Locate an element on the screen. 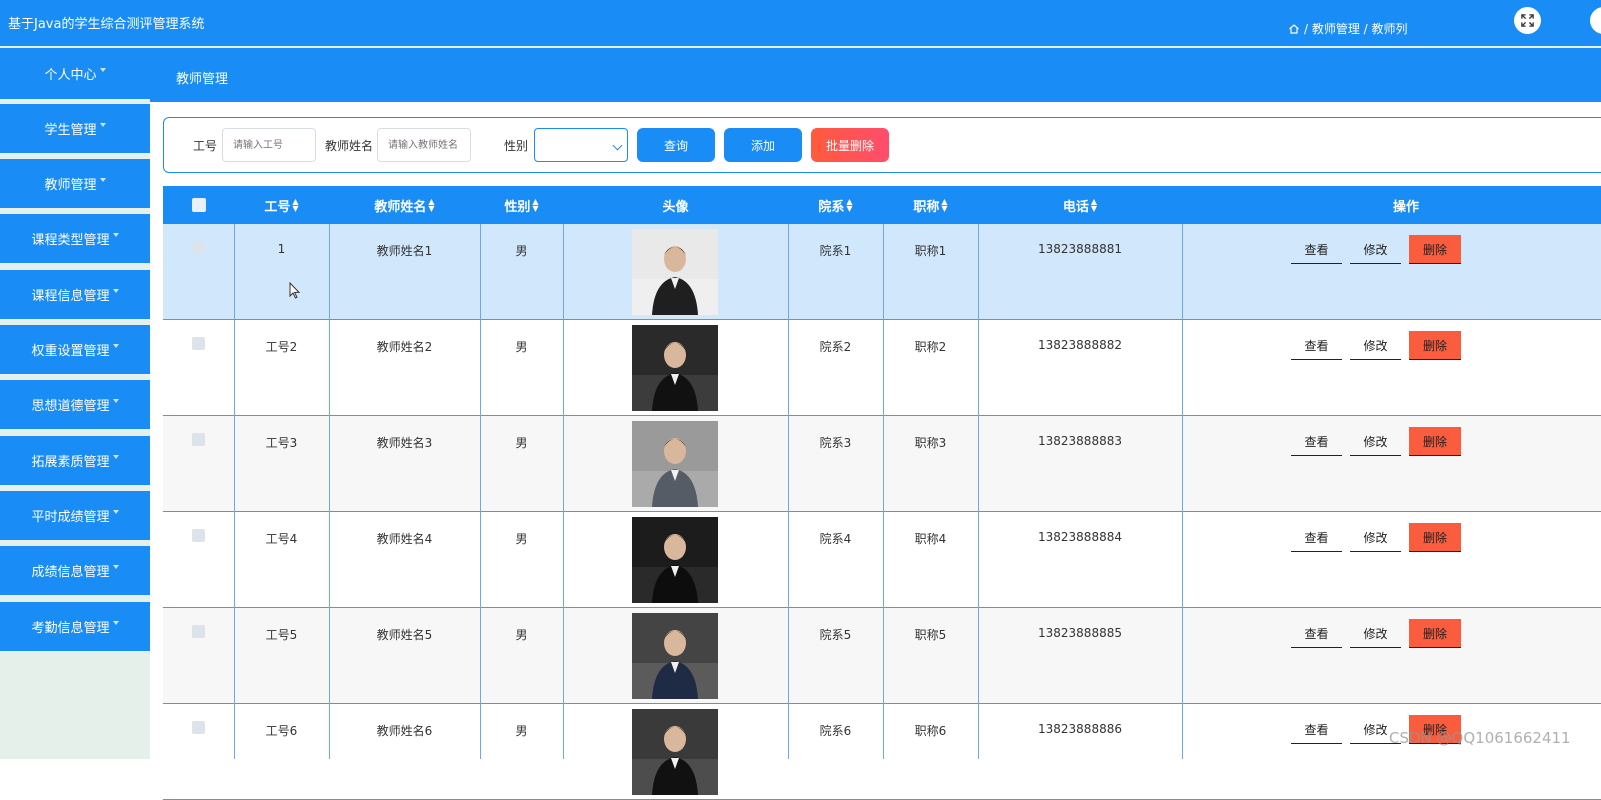  home-icon is located at coordinates (1294, 29).